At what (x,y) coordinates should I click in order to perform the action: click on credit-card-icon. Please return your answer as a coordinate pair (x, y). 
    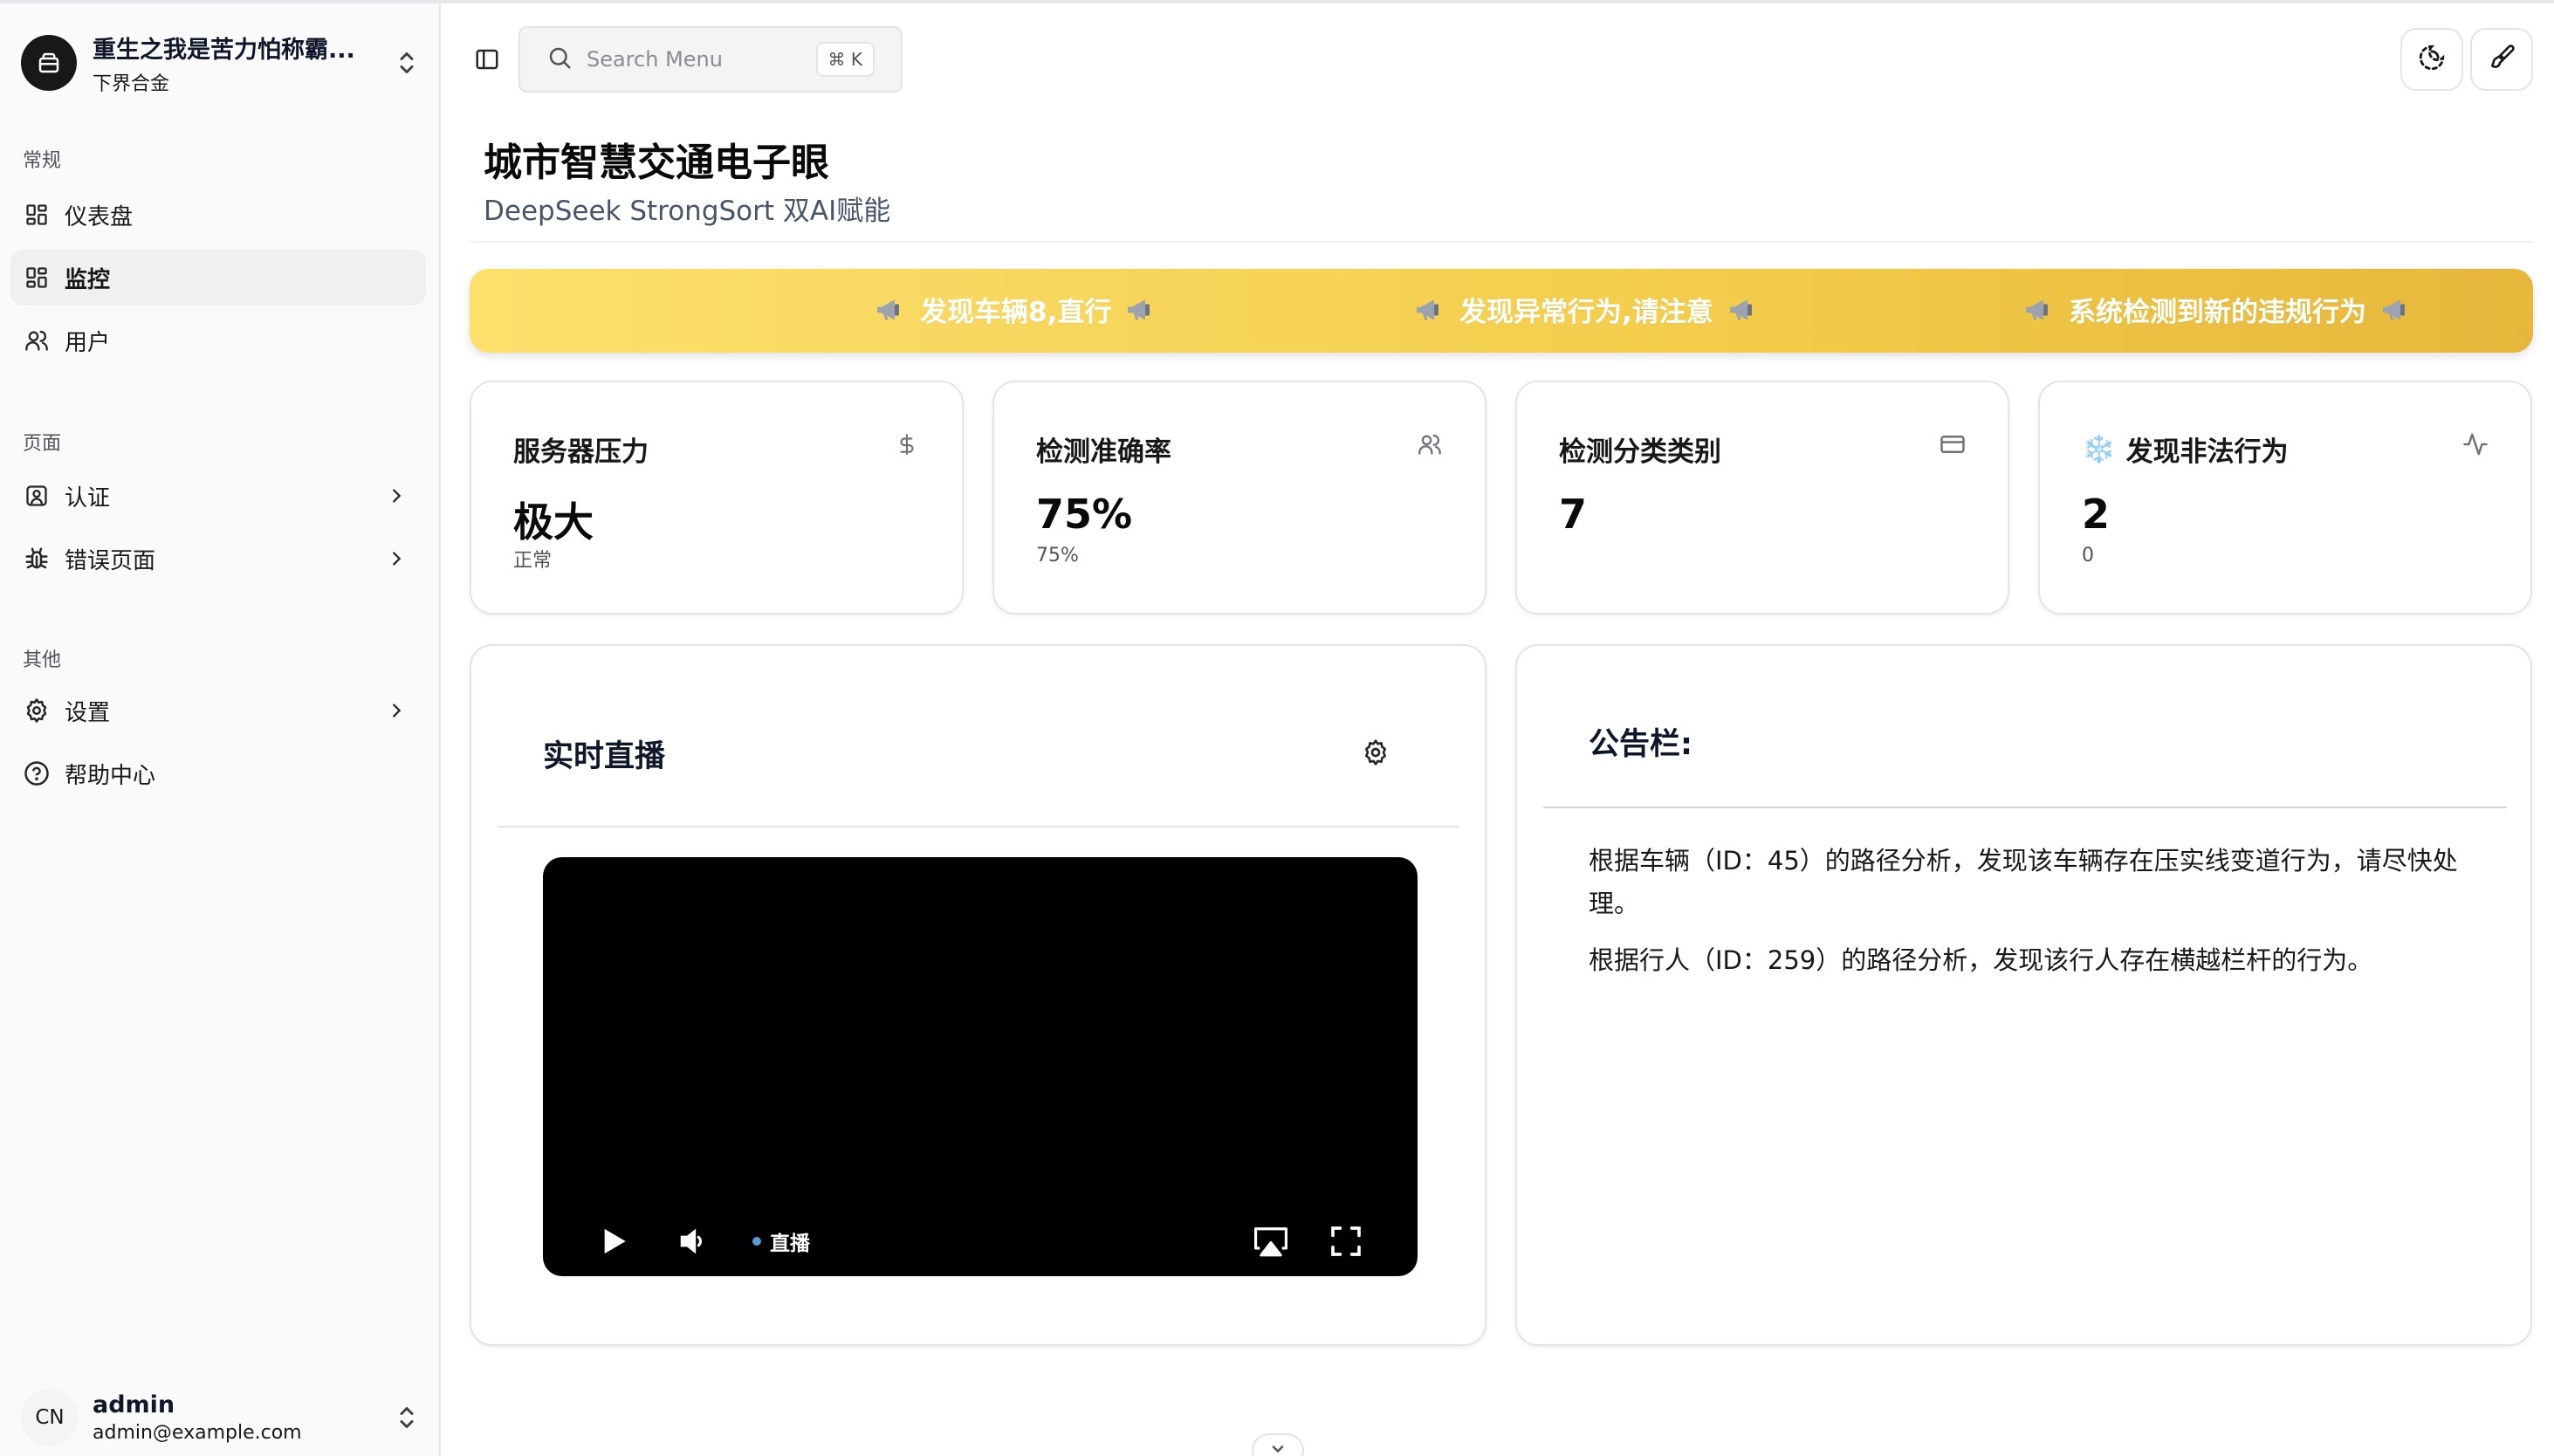
    Looking at the image, I should click on (1953, 444).